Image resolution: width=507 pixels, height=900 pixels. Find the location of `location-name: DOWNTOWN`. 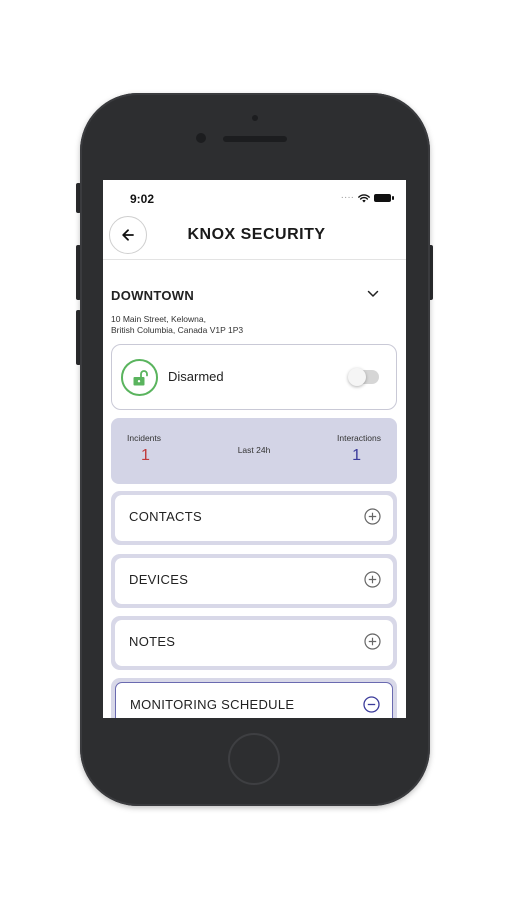

location-name: DOWNTOWN is located at coordinates (152, 295).